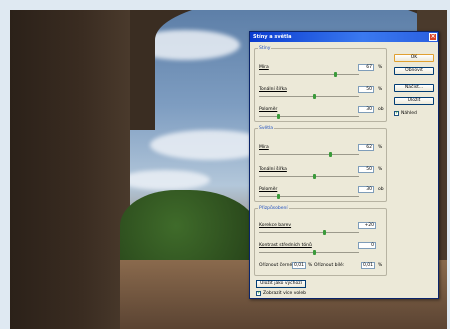  I want to click on shadows-tonal-slider, so click(309, 96).